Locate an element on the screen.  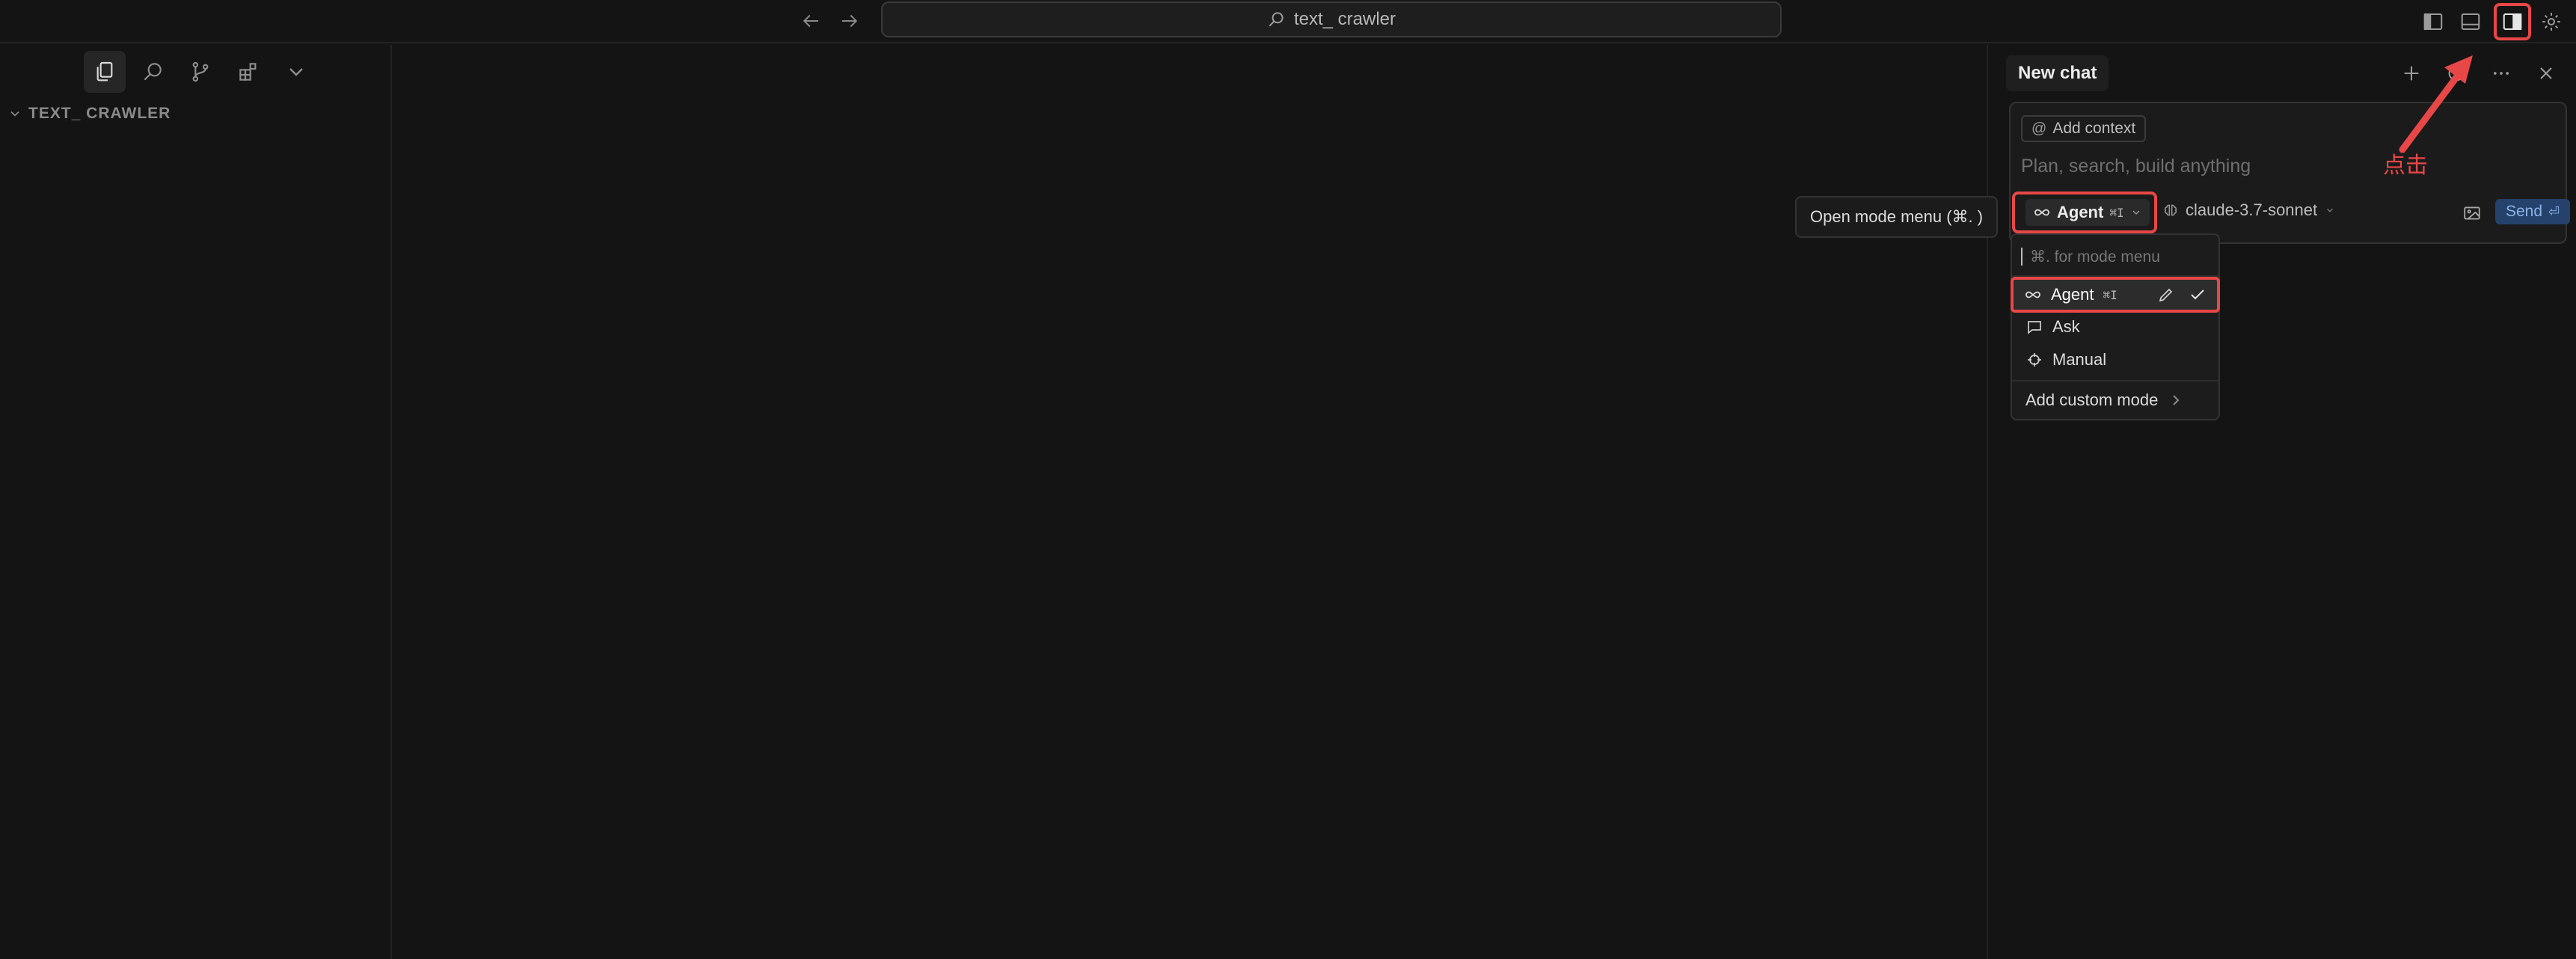
mode-item-manual: Manual is located at coordinates (2115, 360).